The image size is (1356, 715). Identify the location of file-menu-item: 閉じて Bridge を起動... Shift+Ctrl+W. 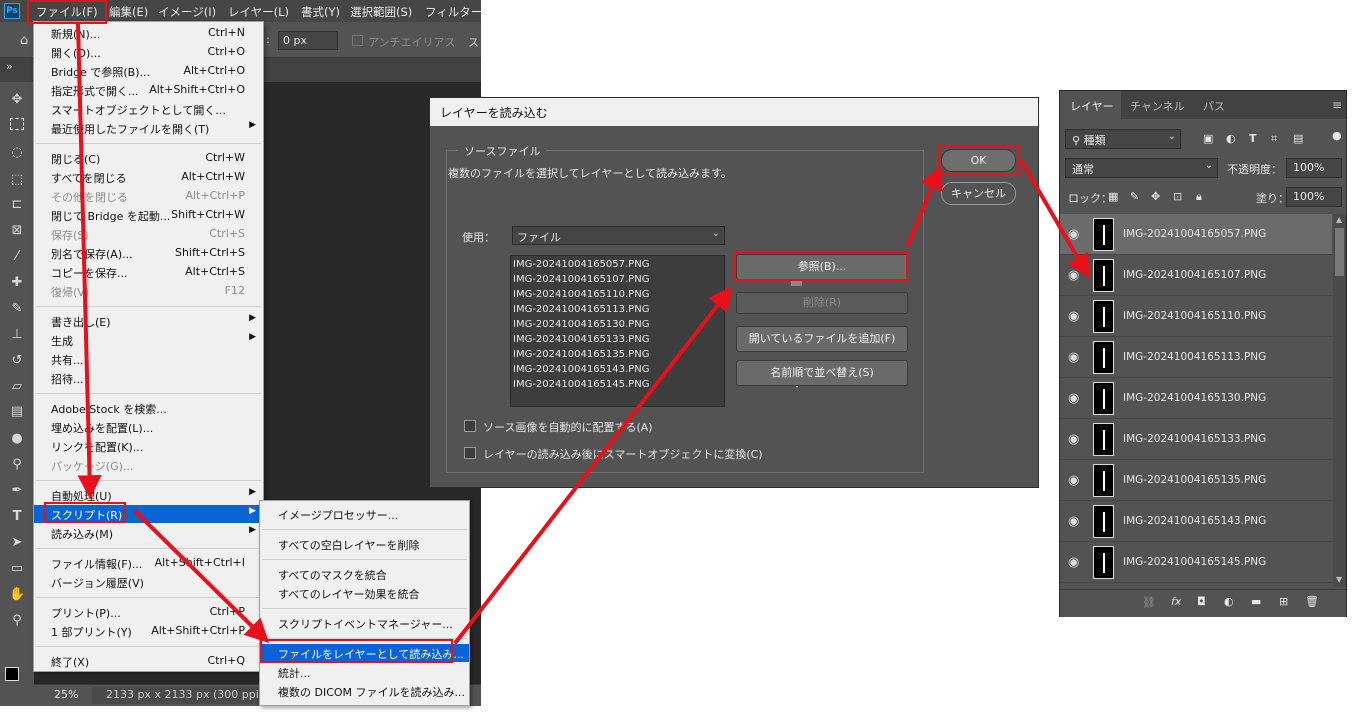
(148, 215).